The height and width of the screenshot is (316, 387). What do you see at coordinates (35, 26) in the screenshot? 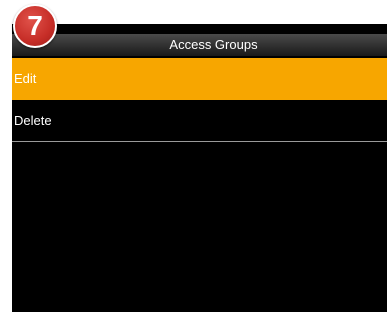
I see `step-number-badge: 7` at bounding box center [35, 26].